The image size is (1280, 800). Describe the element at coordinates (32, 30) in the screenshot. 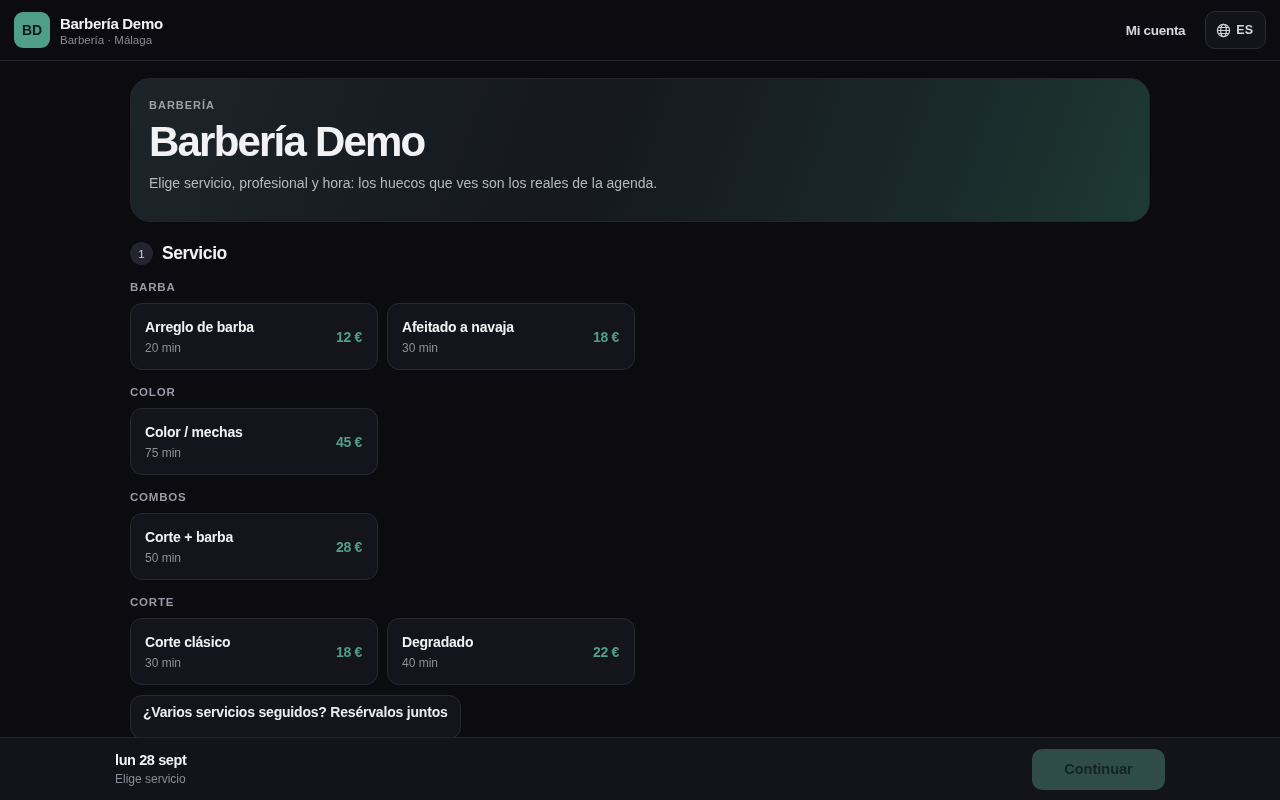

I see `logo-badge: BD` at that location.